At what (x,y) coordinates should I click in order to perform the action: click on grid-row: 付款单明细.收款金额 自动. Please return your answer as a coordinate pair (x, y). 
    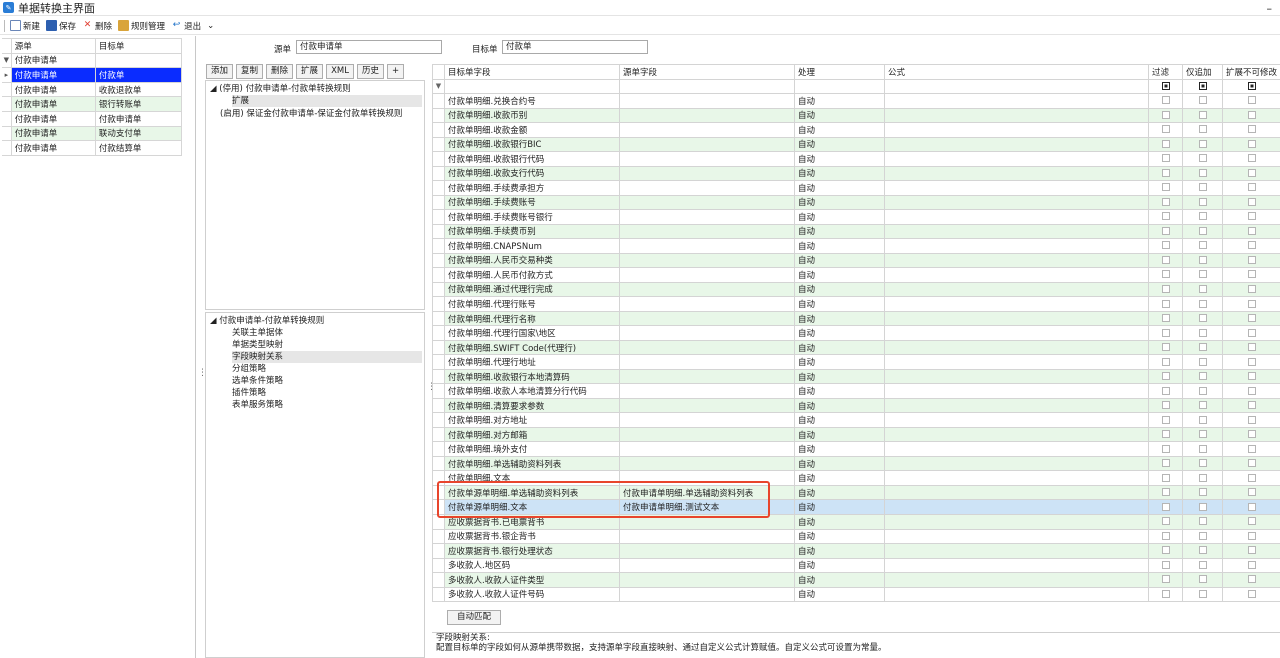
    Looking at the image, I should click on (856, 130).